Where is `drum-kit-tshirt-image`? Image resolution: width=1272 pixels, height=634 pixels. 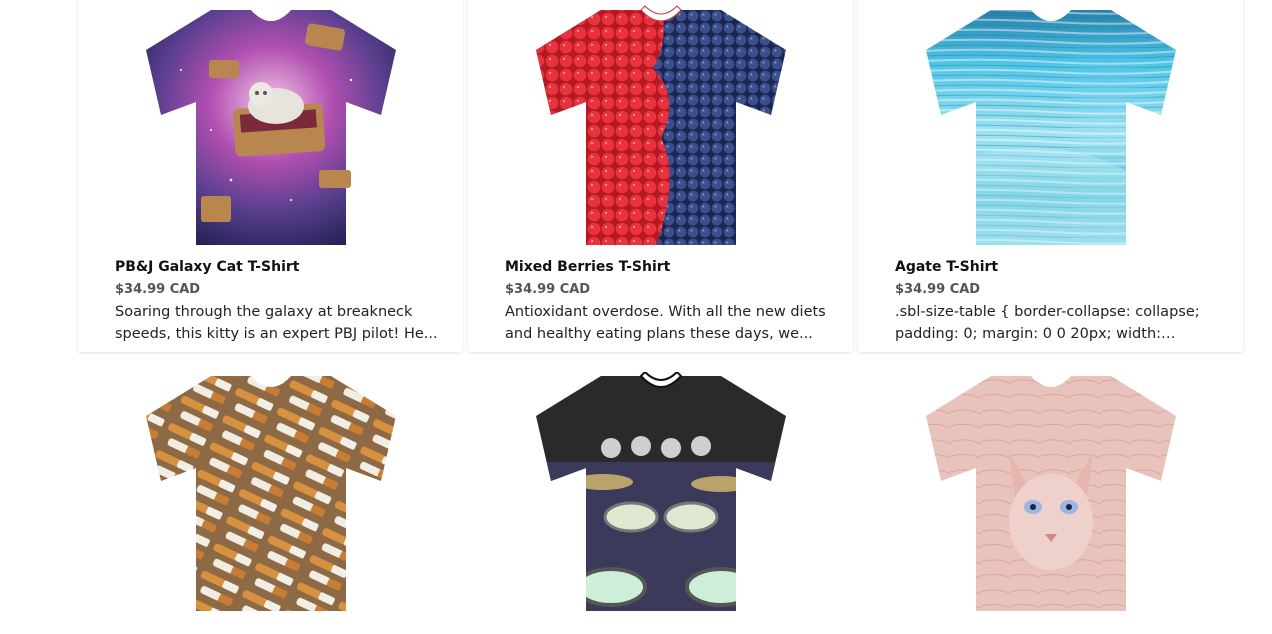
drum-kit-tshirt-image is located at coordinates (660, 491).